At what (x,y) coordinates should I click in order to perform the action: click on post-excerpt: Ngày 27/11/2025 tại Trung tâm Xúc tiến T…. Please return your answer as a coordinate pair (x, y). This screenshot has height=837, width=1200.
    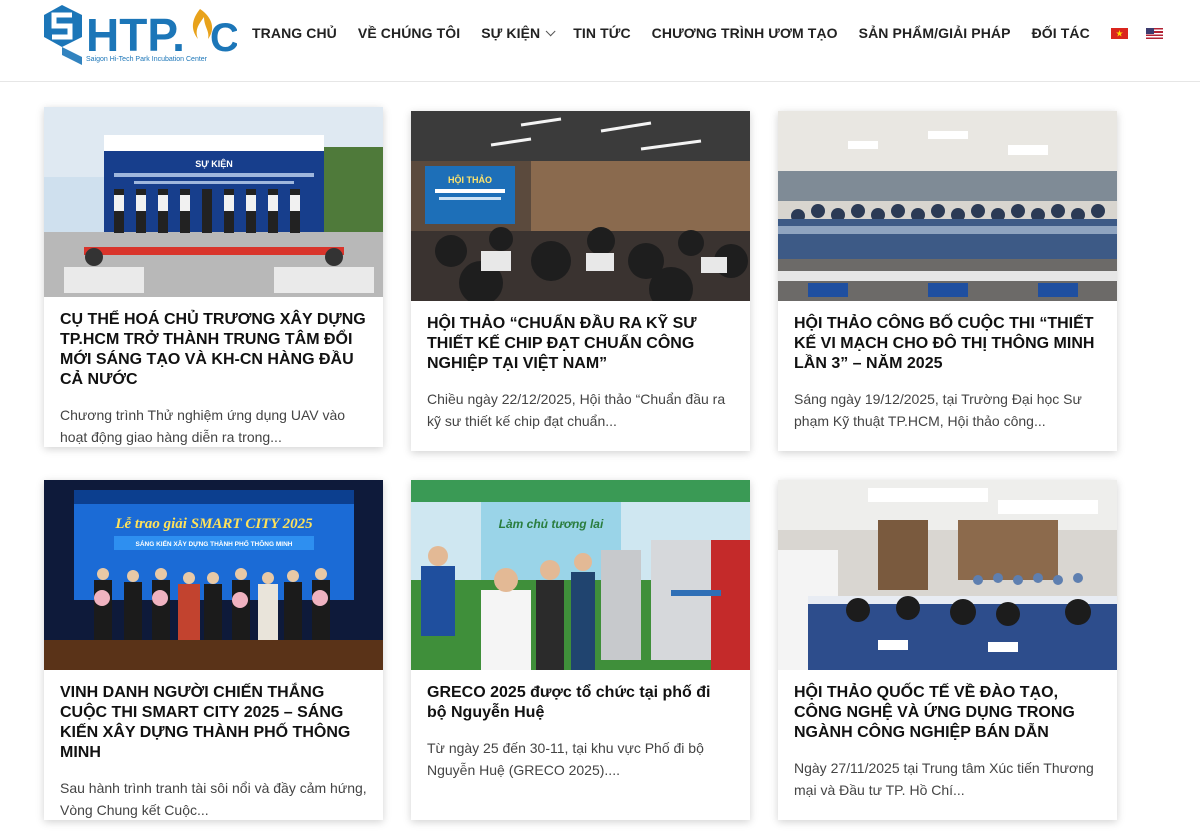
    Looking at the image, I should click on (944, 779).